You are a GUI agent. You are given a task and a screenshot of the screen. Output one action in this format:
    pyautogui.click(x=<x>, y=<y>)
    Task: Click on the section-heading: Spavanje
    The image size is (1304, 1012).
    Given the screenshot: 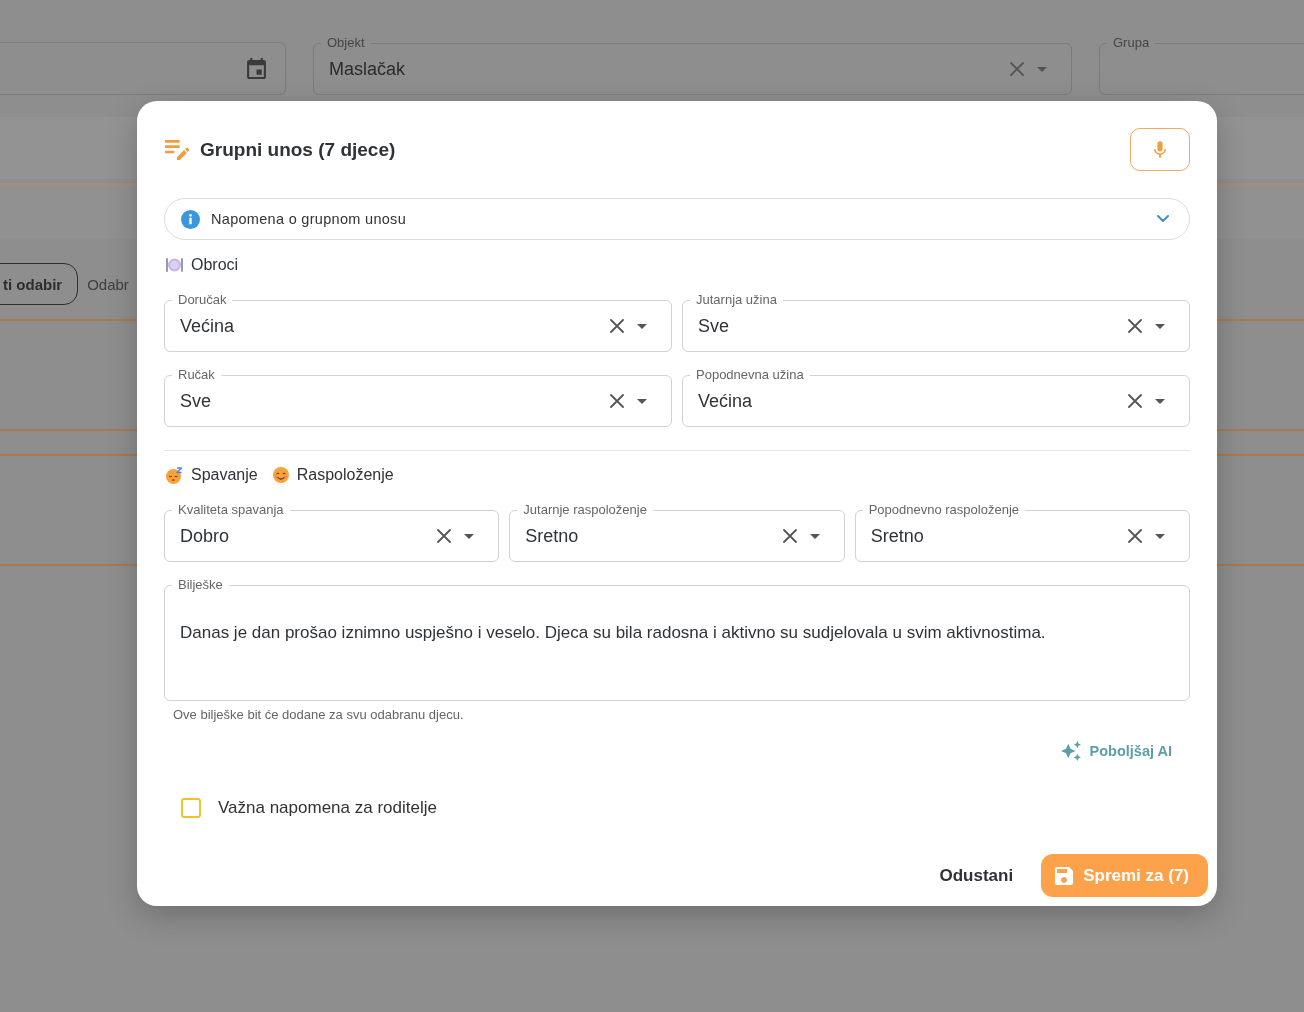 What is the action you would take?
    pyautogui.click(x=224, y=475)
    